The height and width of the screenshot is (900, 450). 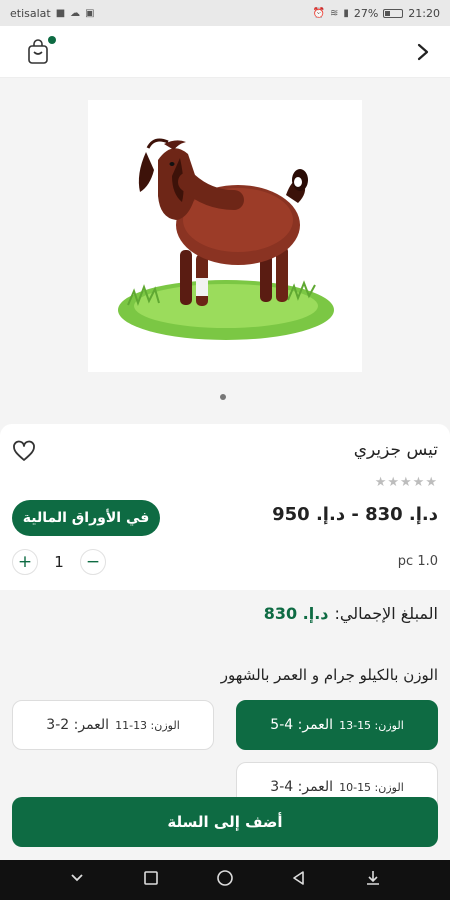 I want to click on rating-stars: ★★★★★, so click(x=406, y=482).